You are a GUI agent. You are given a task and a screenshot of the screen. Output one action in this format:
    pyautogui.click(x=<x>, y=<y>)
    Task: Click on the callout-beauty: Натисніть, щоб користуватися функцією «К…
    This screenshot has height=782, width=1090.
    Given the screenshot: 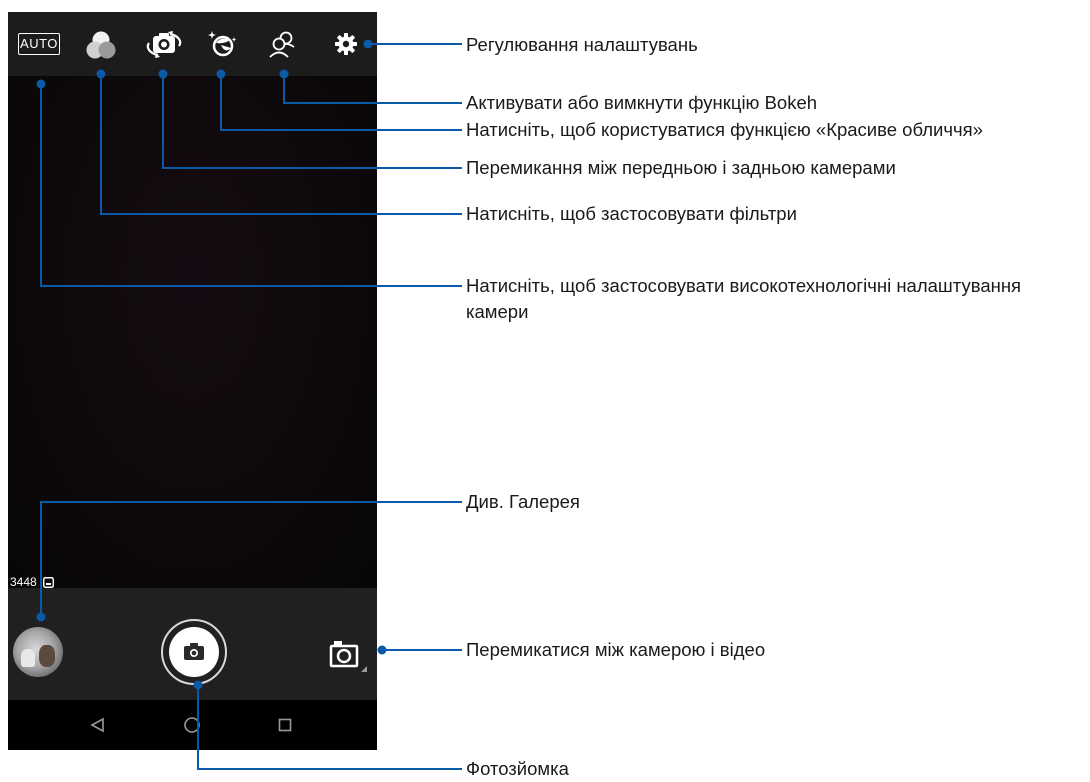 What is the action you would take?
    pyautogui.click(x=724, y=129)
    